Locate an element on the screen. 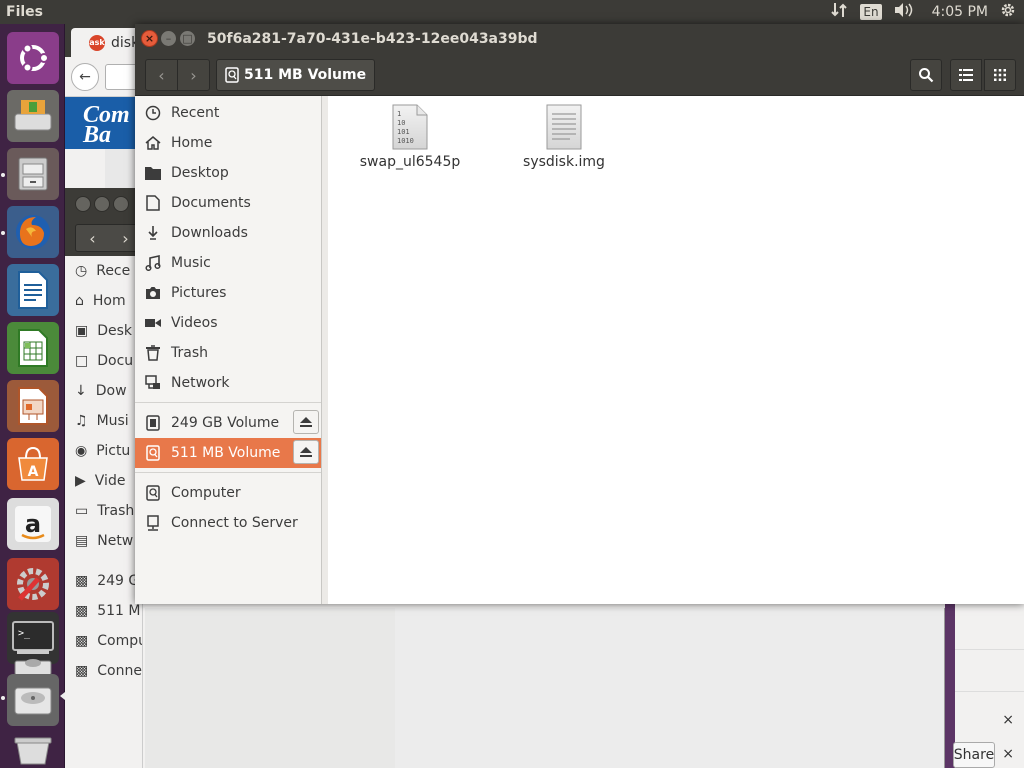 The width and height of the screenshot is (1024, 768). grid-view-button is located at coordinates (1000, 75).